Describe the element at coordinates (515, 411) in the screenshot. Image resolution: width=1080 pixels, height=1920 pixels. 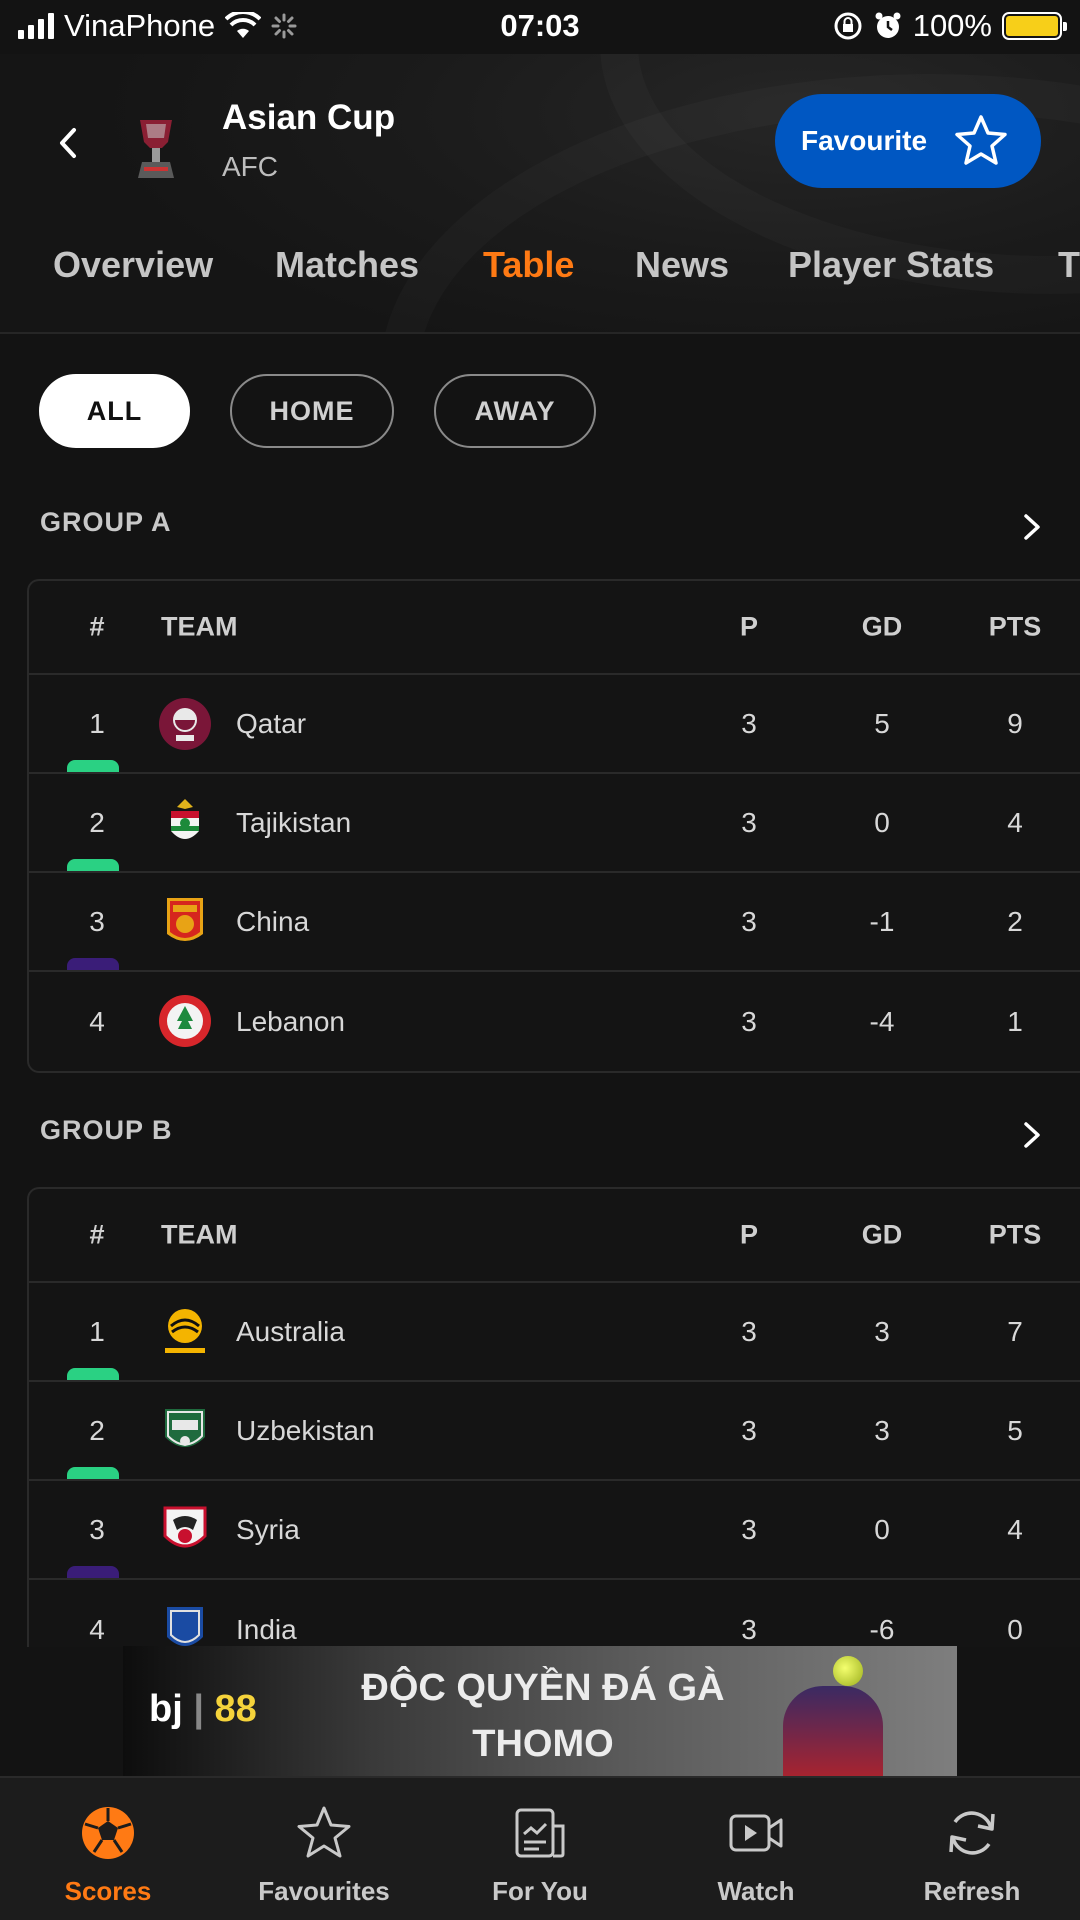
I see `filter-away: AWAY` at that location.